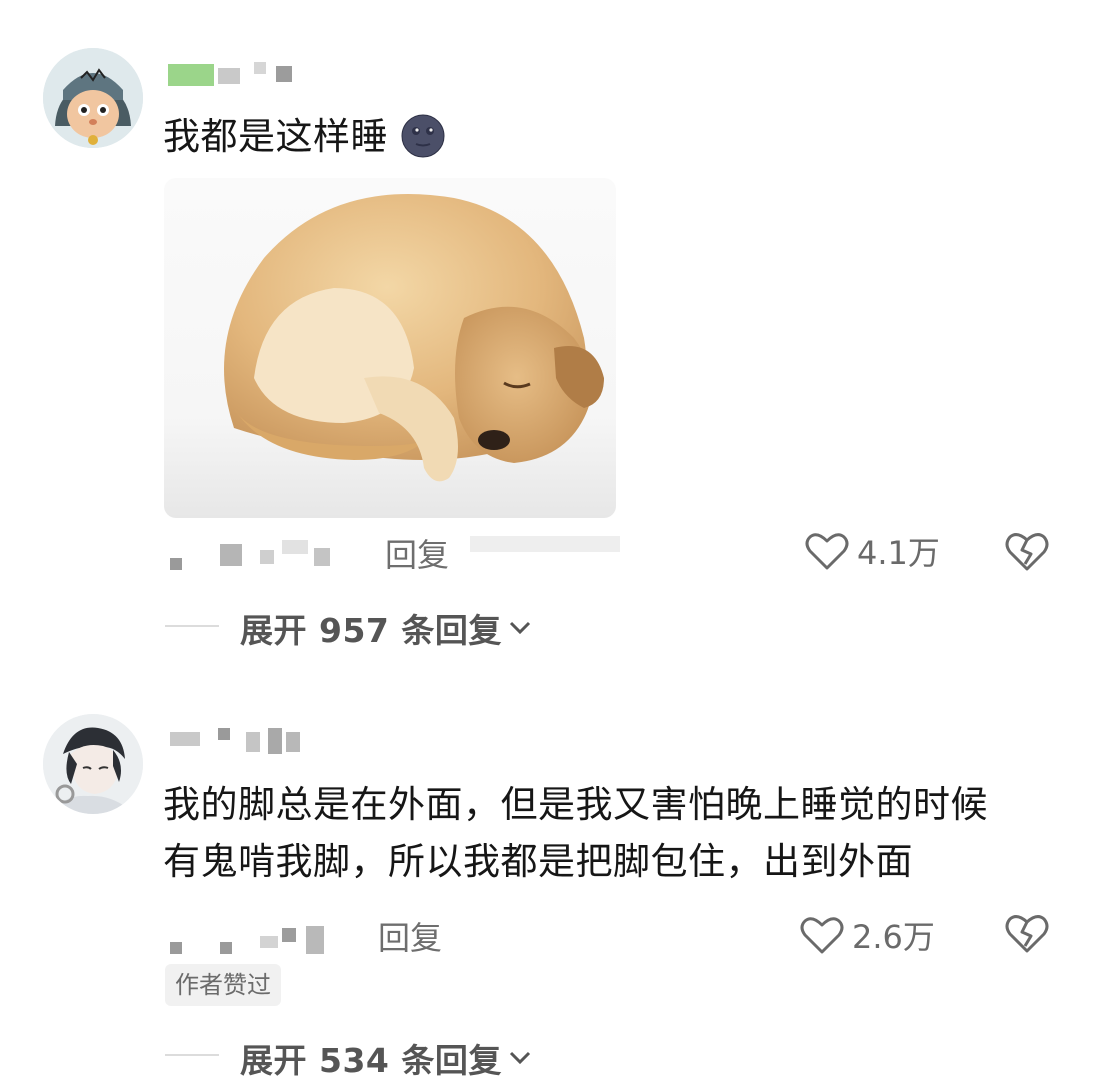  Describe the element at coordinates (371, 1060) in the screenshot. I see `expand-replies-label: 展开 534 条回复` at that location.